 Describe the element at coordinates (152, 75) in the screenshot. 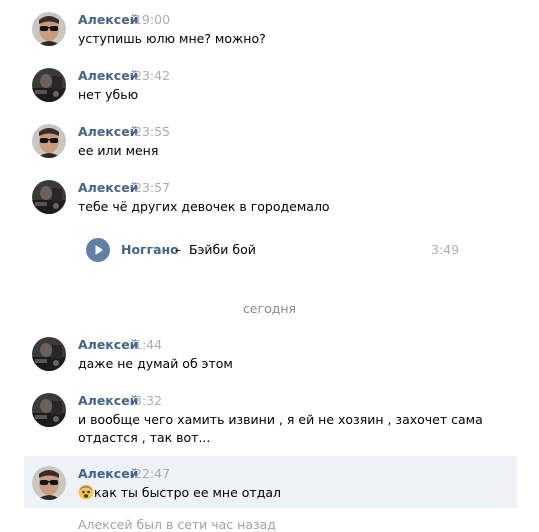

I see `message-time: 23:42` at that location.